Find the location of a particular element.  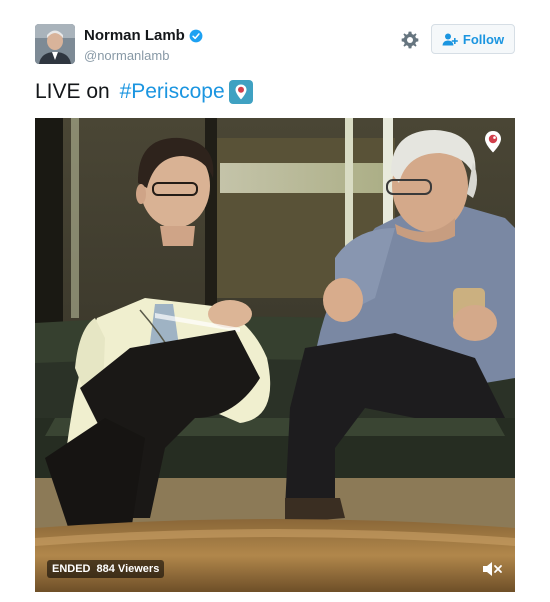

muted-speaker-icon is located at coordinates (492, 569).